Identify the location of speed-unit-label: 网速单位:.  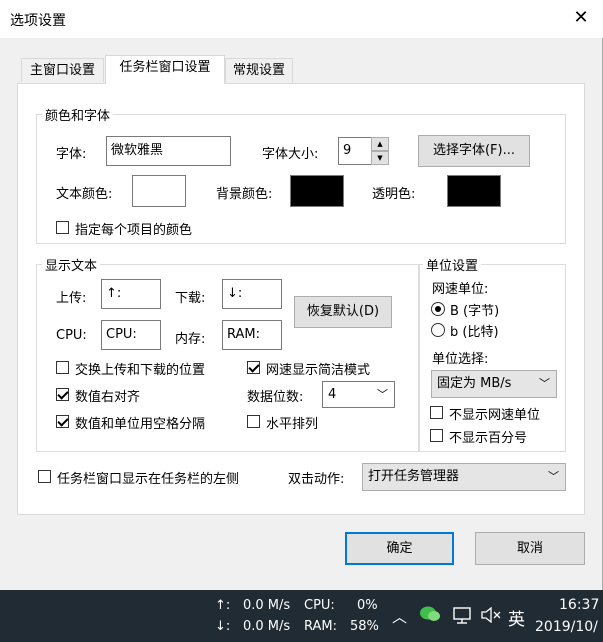
(460, 289).